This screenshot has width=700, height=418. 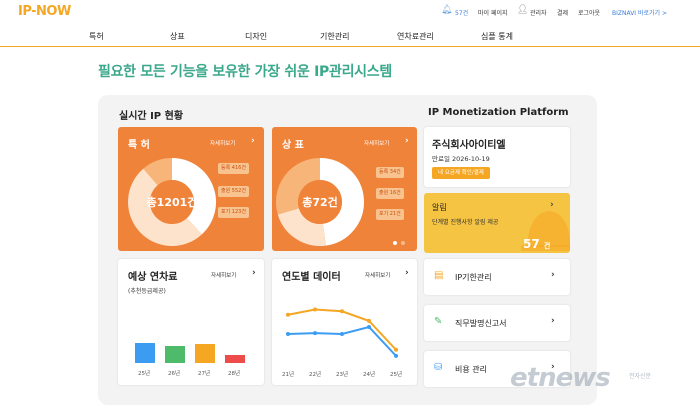 What do you see at coordinates (147, 291) in the screenshot?
I see `annual-fee-subtitle: (추천등급제공)` at bounding box center [147, 291].